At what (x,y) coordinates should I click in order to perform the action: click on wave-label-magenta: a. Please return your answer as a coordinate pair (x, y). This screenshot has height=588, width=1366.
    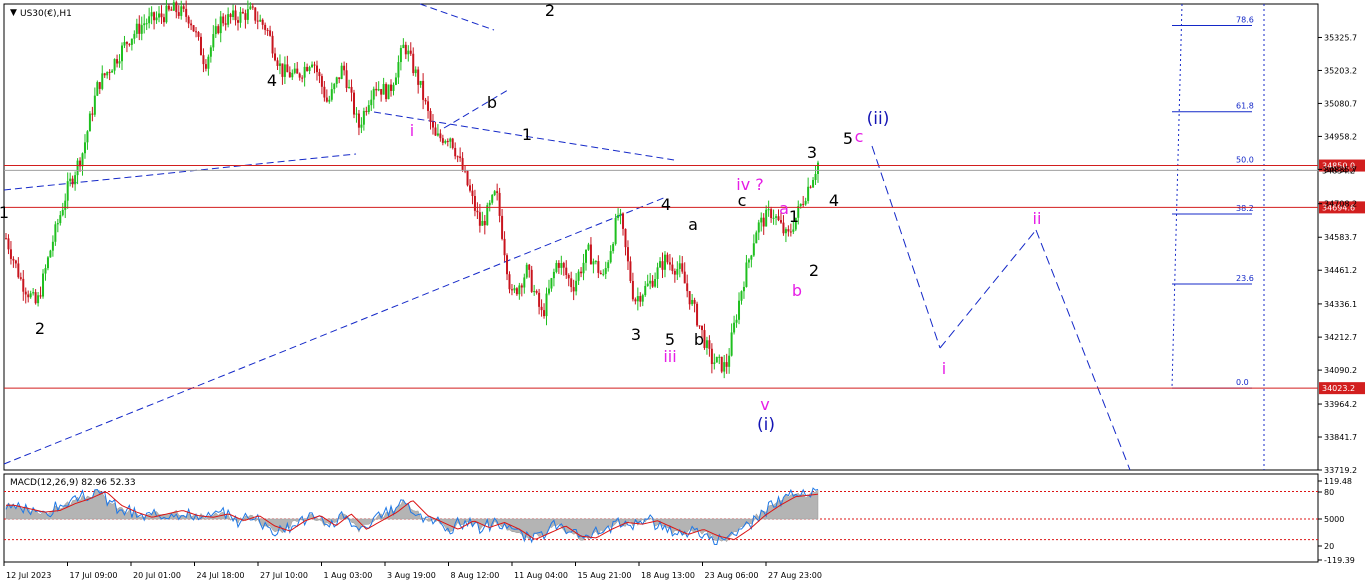
    Looking at the image, I should click on (784, 208).